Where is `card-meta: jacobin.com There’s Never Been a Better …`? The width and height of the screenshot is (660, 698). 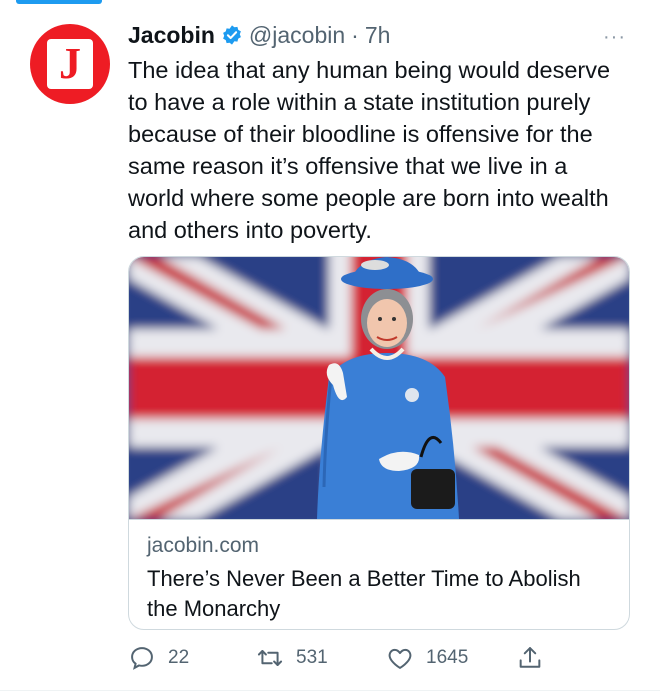
card-meta: jacobin.com There’s Never Been a Better … is located at coordinates (379, 574).